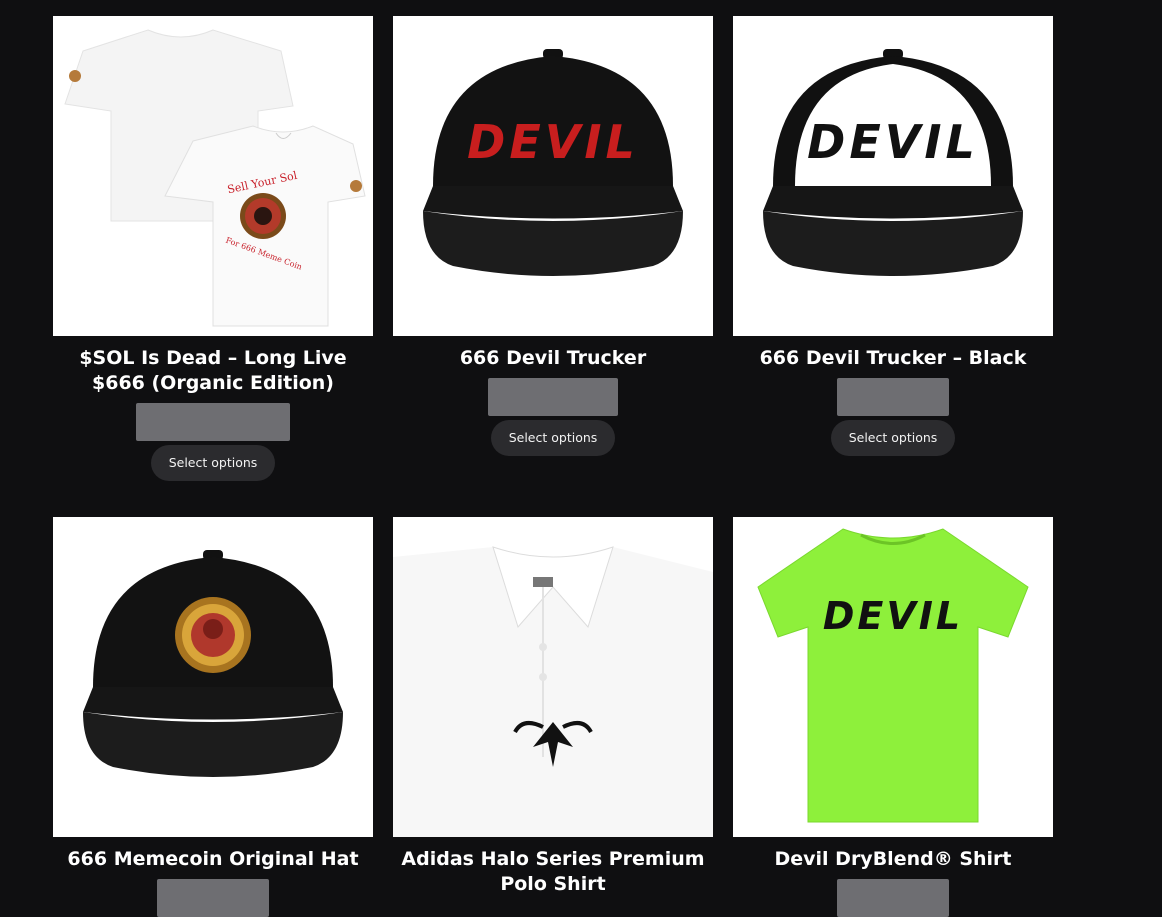 The width and height of the screenshot is (1162, 917). What do you see at coordinates (893, 616) in the screenshot?
I see `shirt-print: DEVIL` at bounding box center [893, 616].